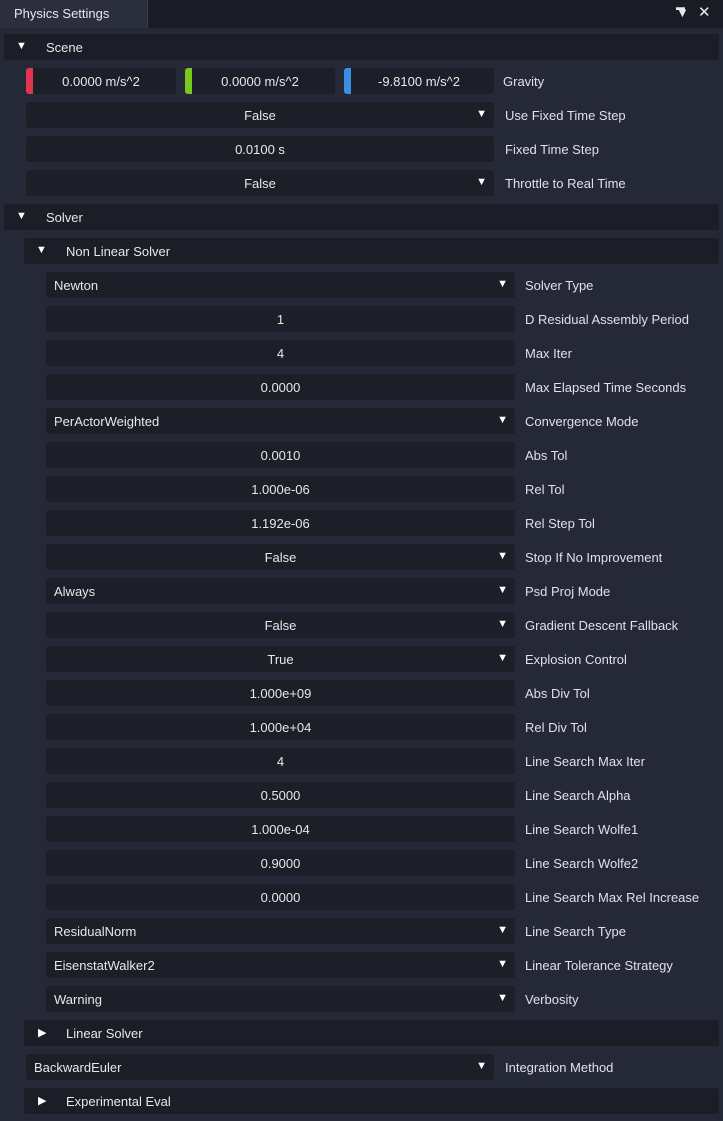 Image resolution: width=723 pixels, height=1121 pixels. Describe the element at coordinates (280, 319) in the screenshot. I see `d-residual-assembly-period-field: 1` at that location.